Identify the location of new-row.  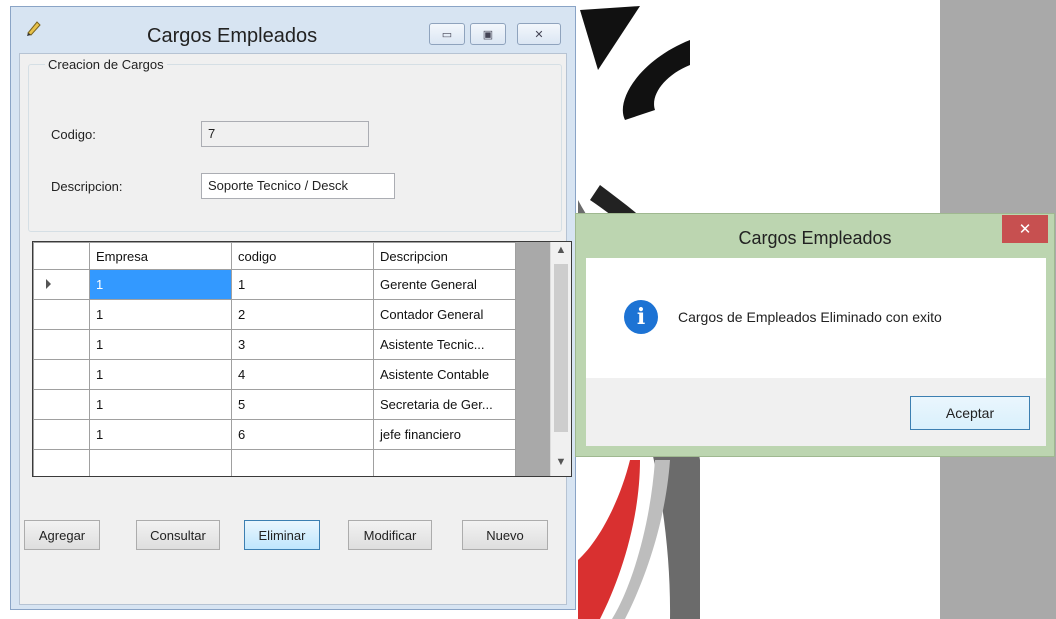
(274, 462).